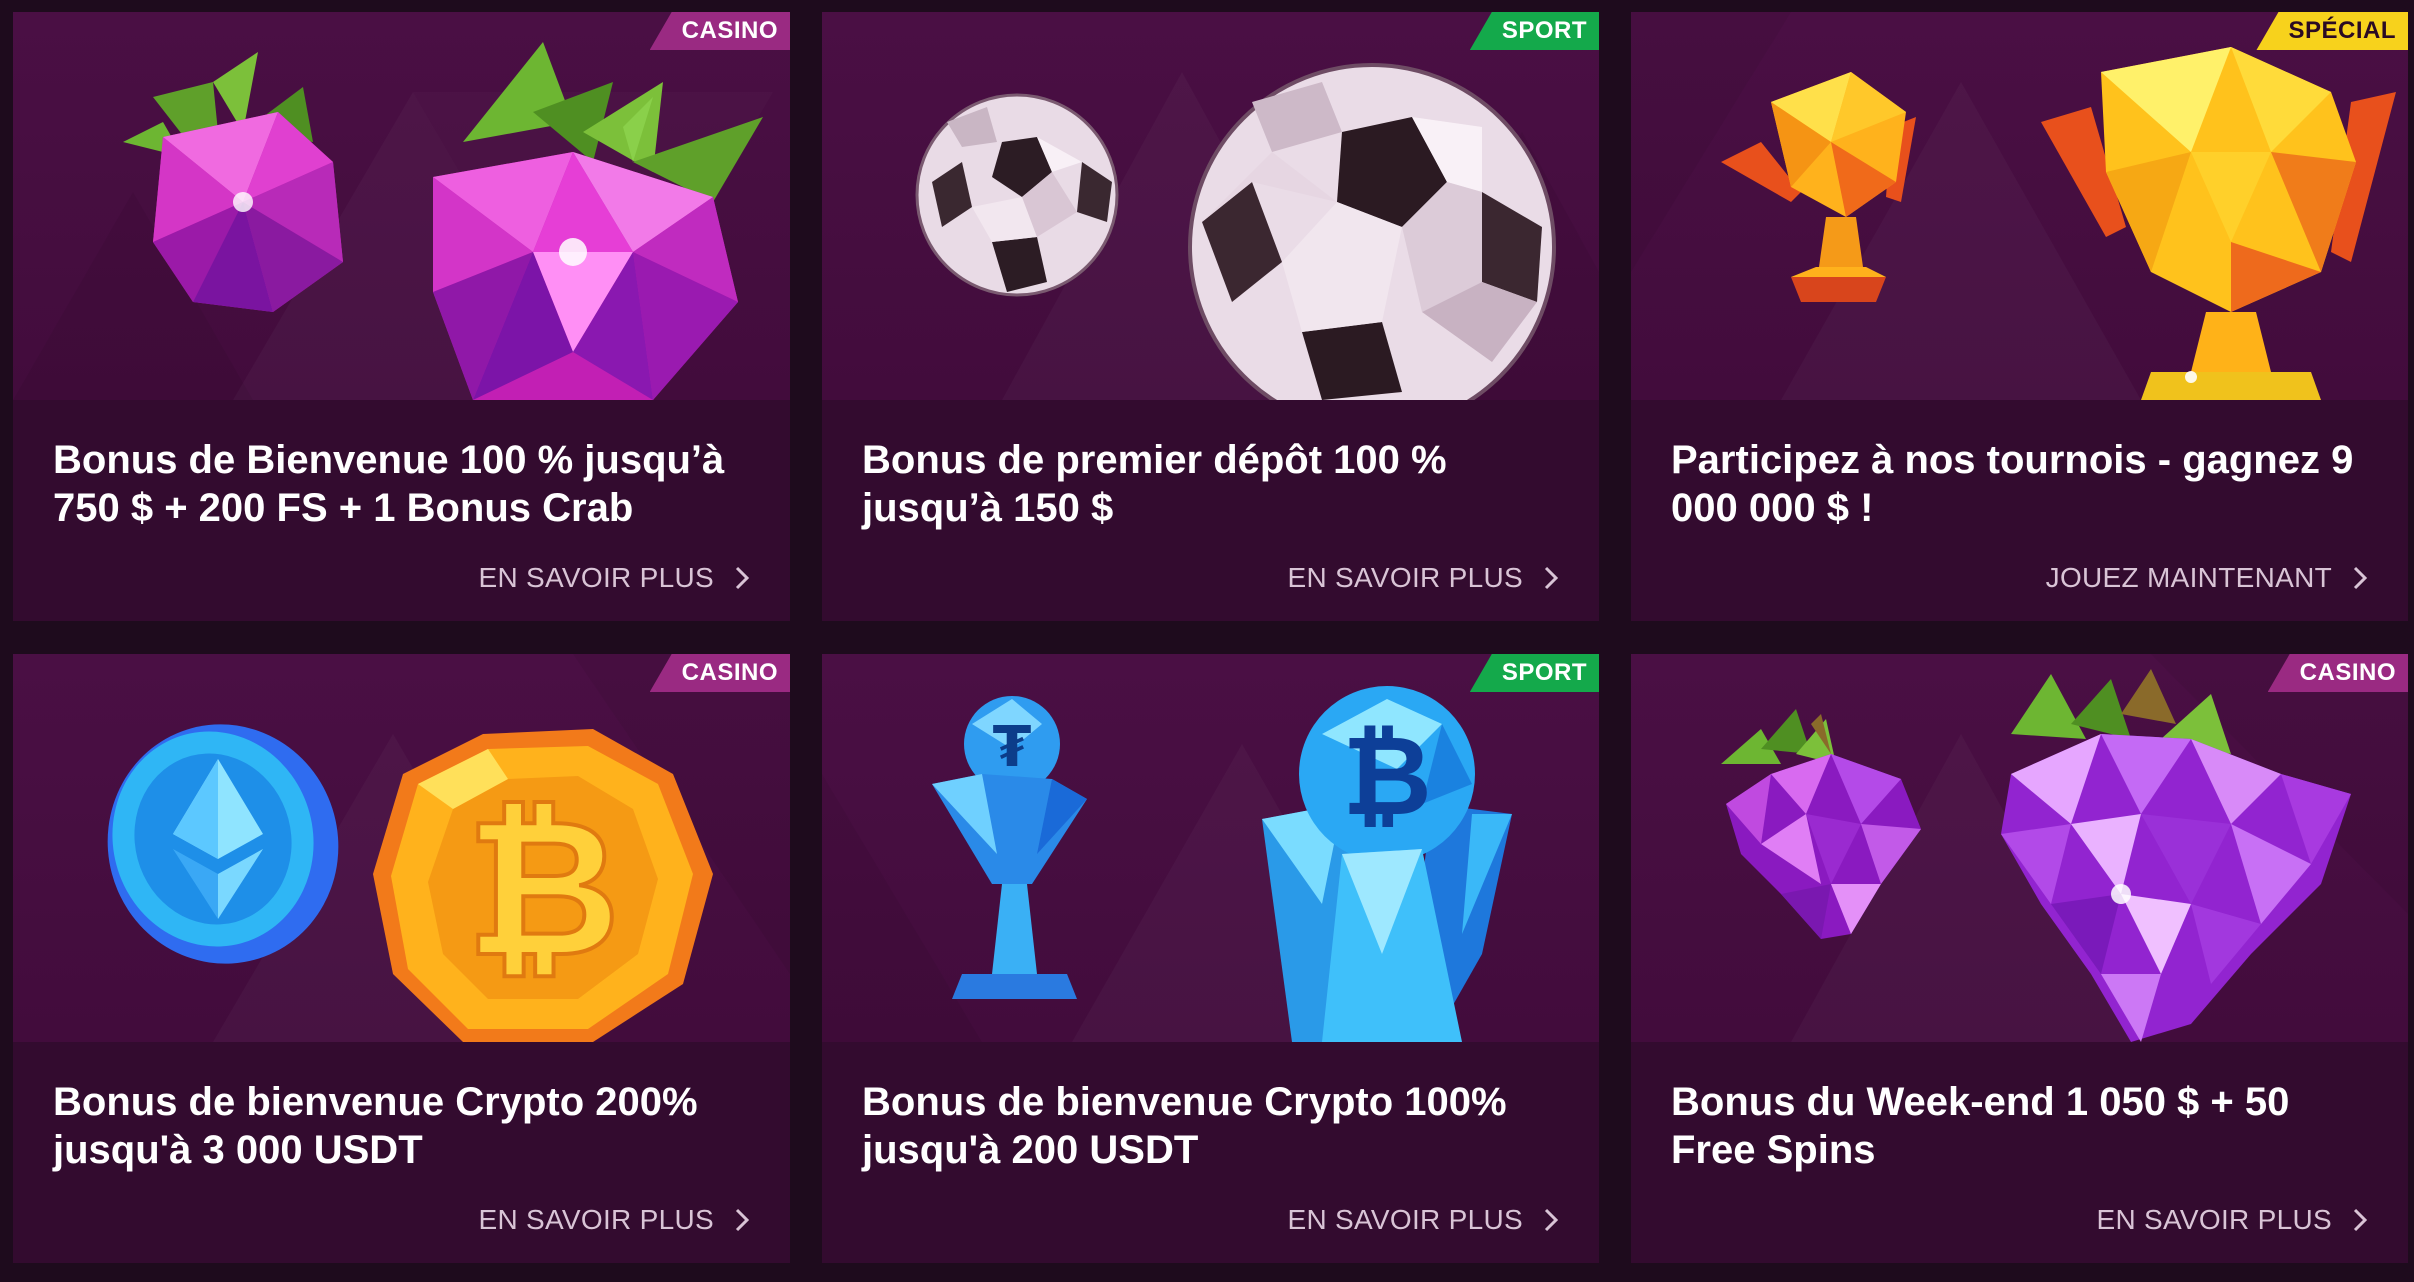 The width and height of the screenshot is (2414, 1282). I want to click on crypto-coins-icon: ₿, so click(410, 883).